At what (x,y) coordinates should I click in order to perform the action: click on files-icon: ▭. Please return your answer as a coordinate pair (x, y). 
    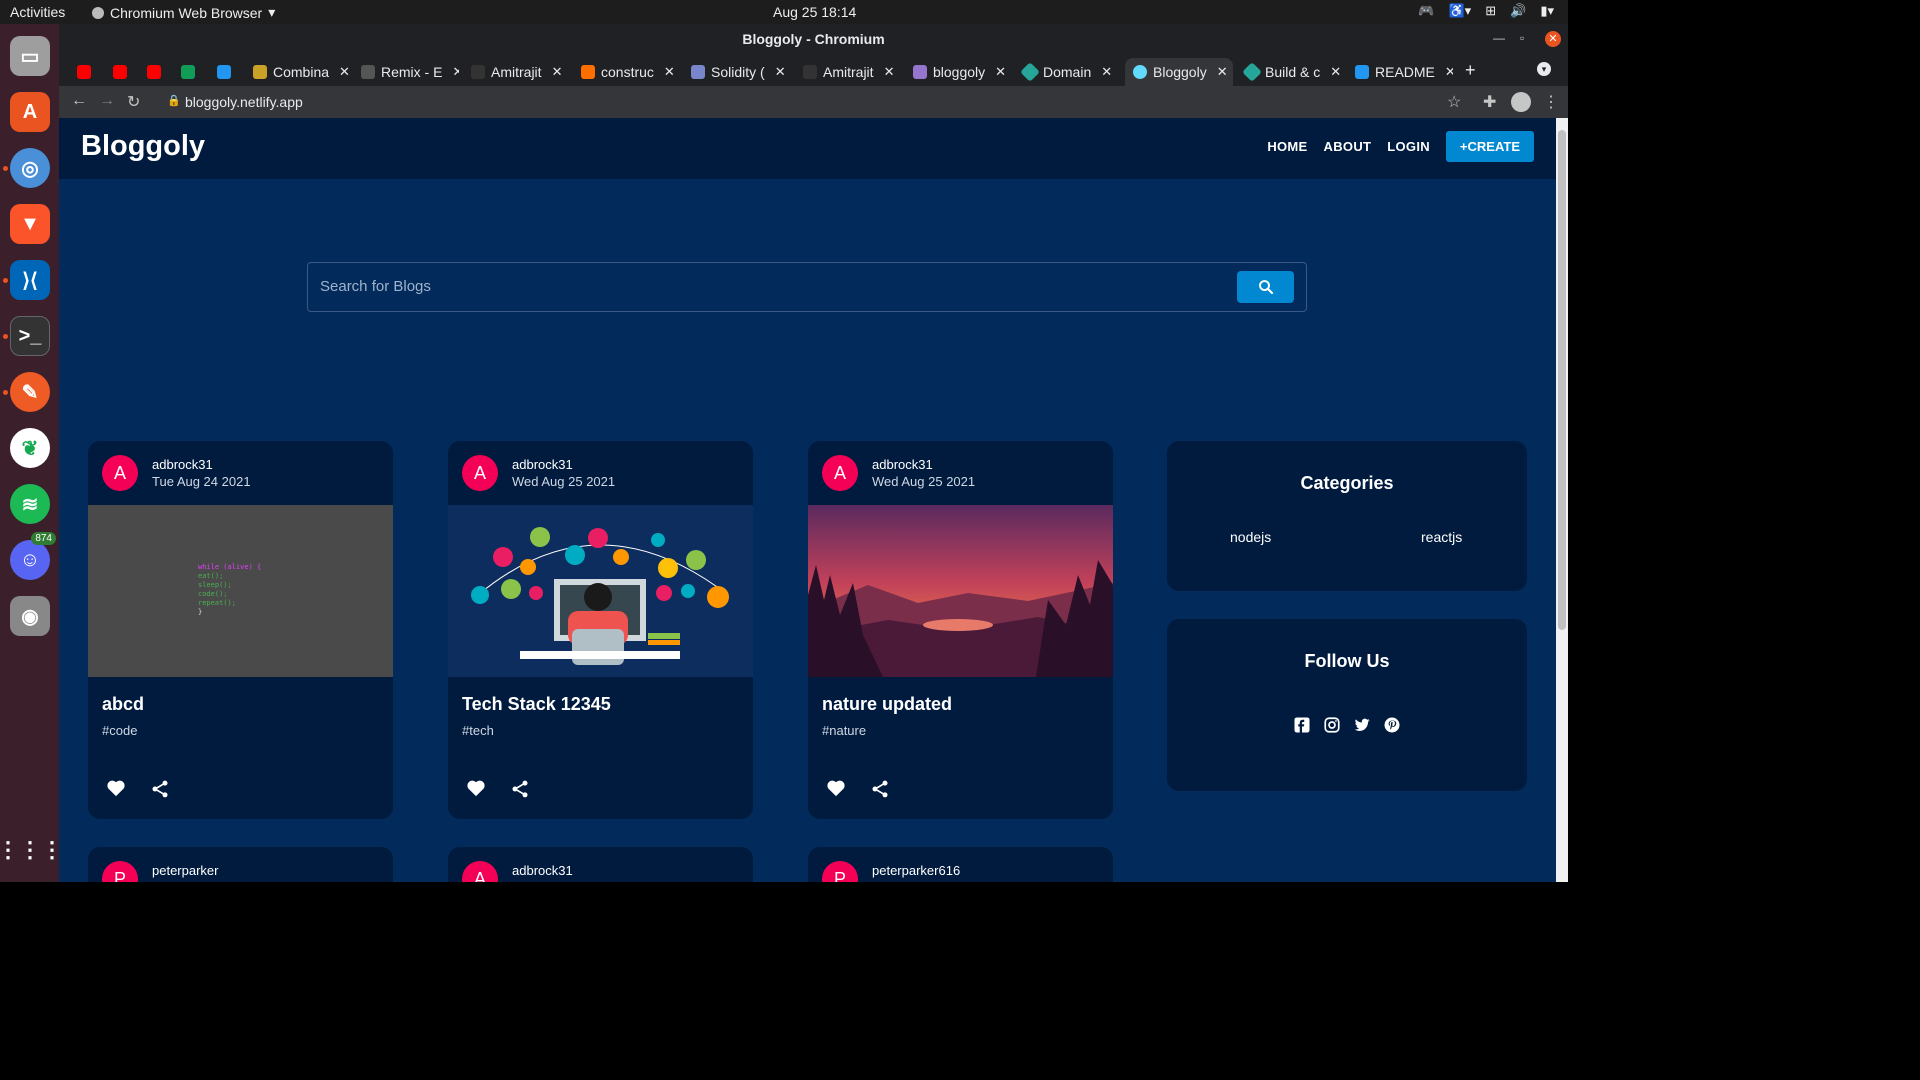
    Looking at the image, I should click on (30, 56).